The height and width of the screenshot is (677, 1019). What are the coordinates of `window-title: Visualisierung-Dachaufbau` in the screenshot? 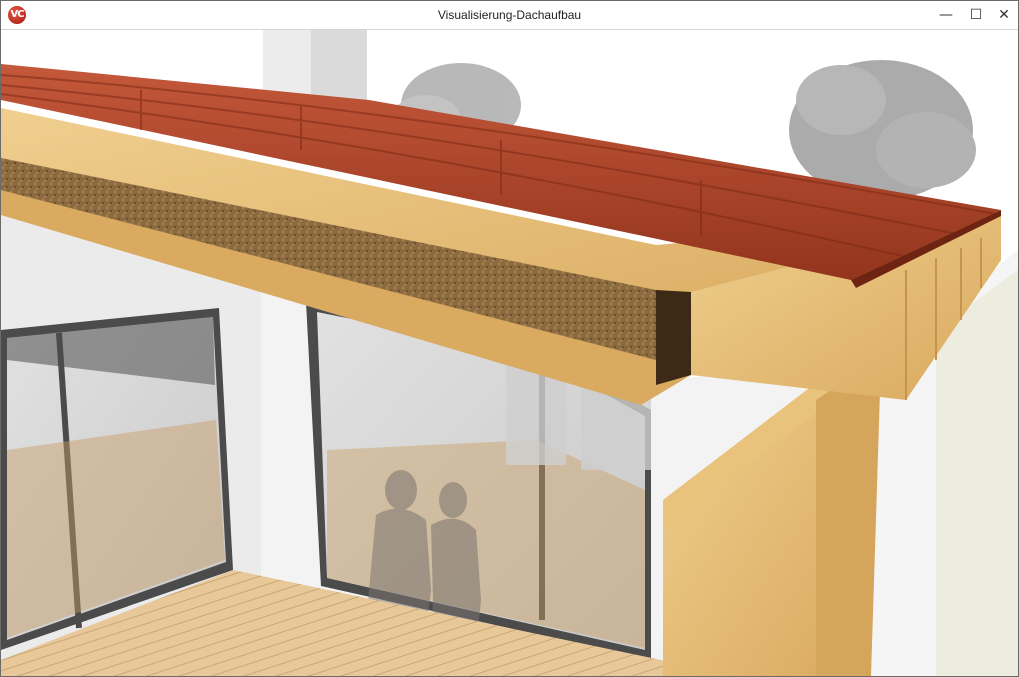 It's located at (509, 15).